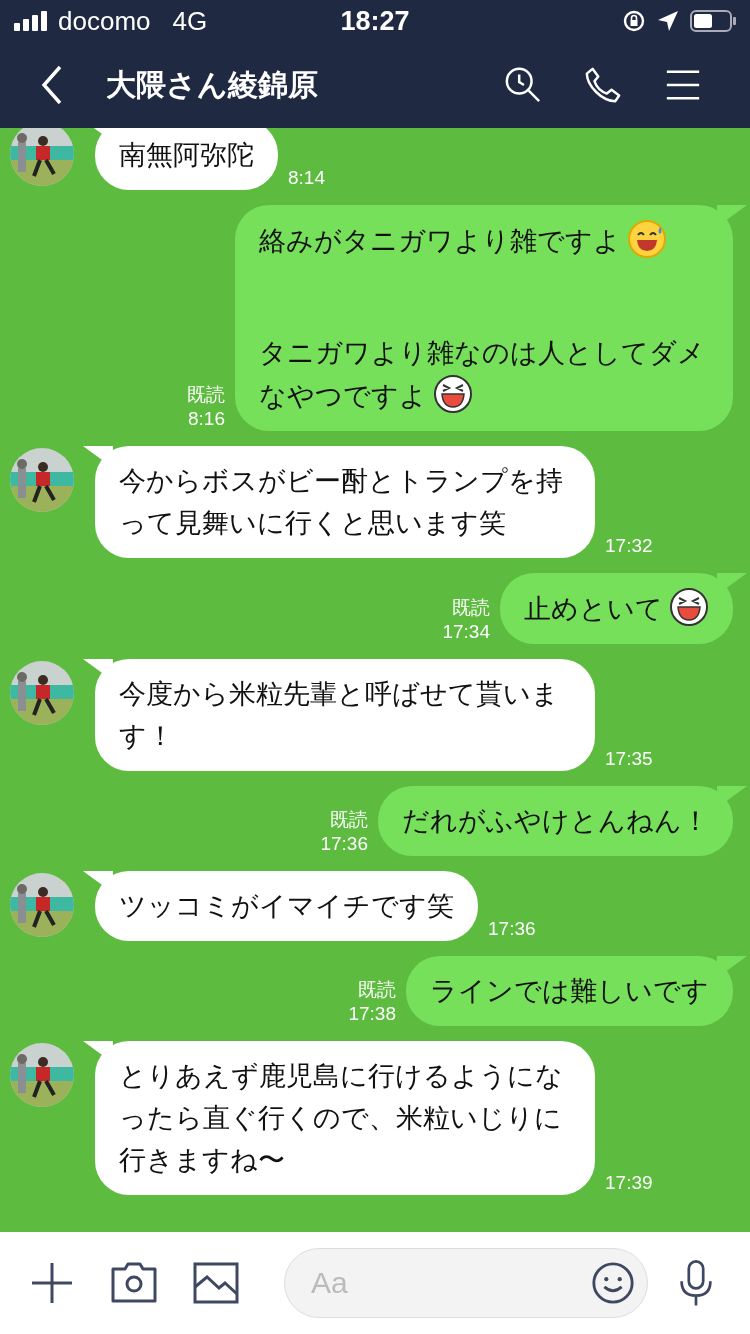 The height and width of the screenshot is (1334, 750). I want to click on message-time: 17:38, so click(372, 1014).